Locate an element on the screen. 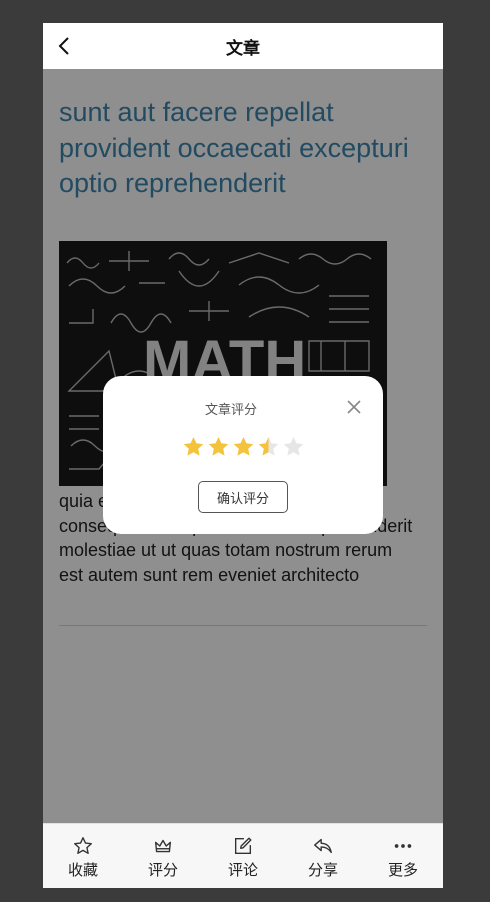 The height and width of the screenshot is (902, 490). tab-rate: 评分 is located at coordinates (163, 856).